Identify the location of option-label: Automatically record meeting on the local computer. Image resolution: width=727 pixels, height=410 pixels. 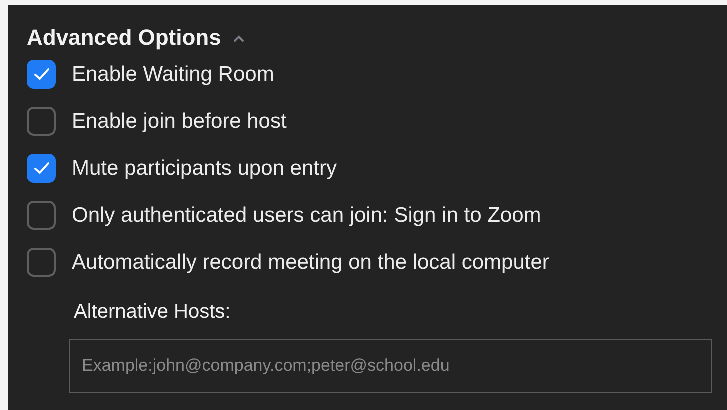
(311, 263).